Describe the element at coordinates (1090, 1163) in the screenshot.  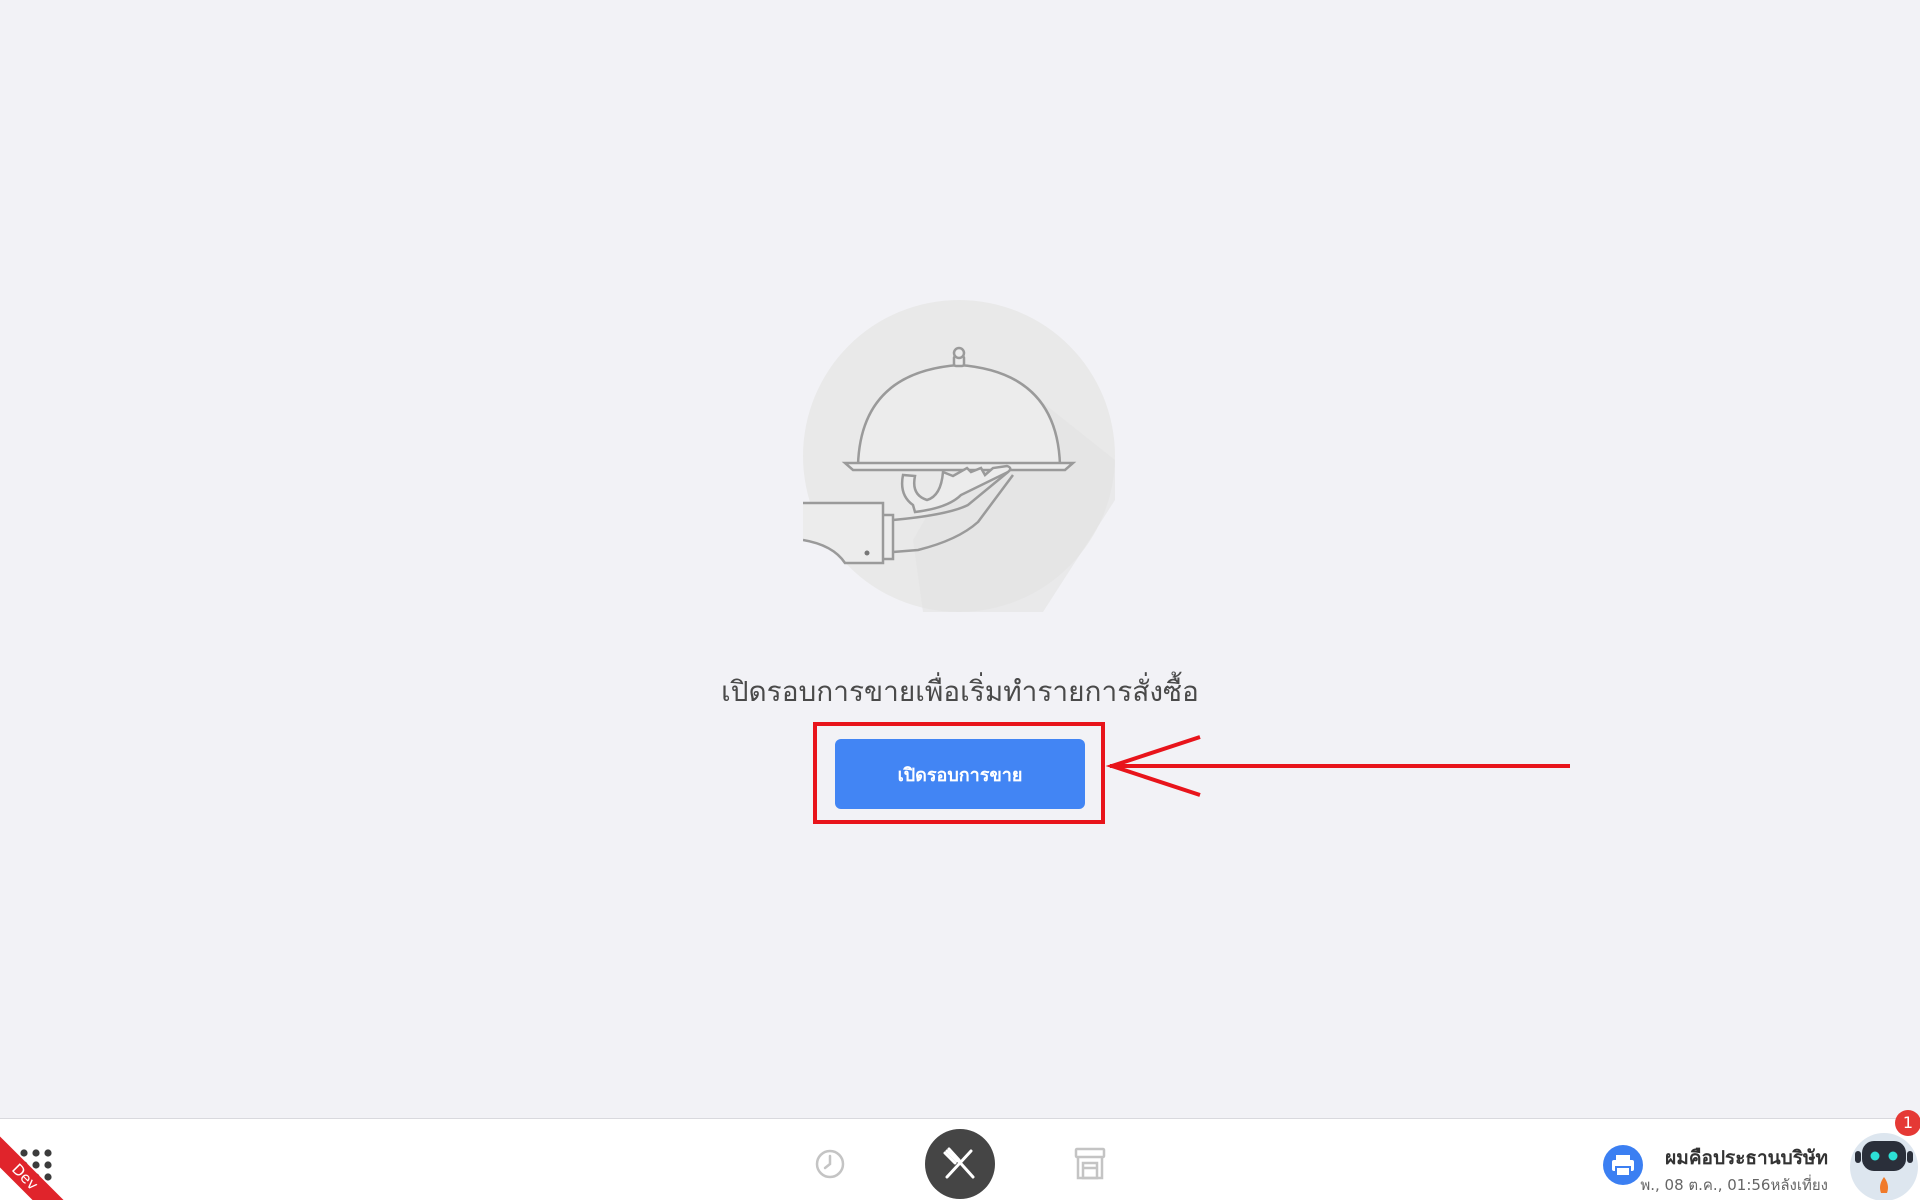
I see `store-icon` at that location.